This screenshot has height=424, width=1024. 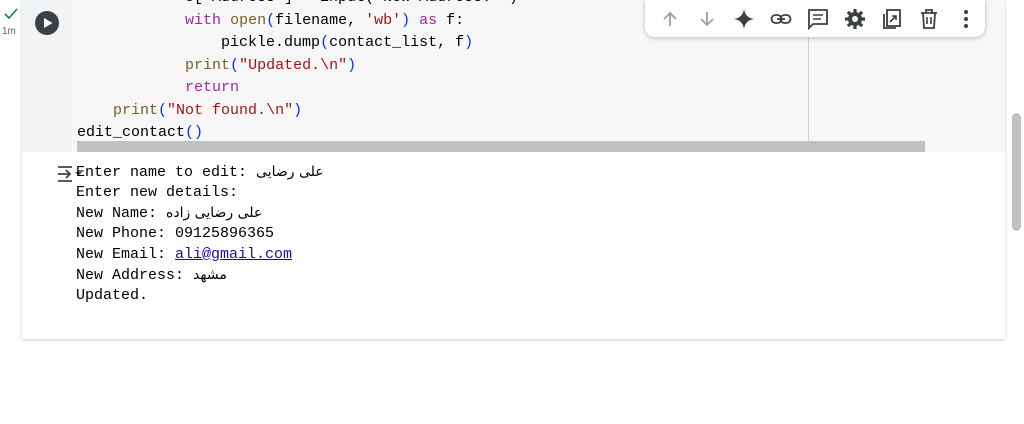 I want to click on output-label: Enter new details:, so click(x=157, y=192).